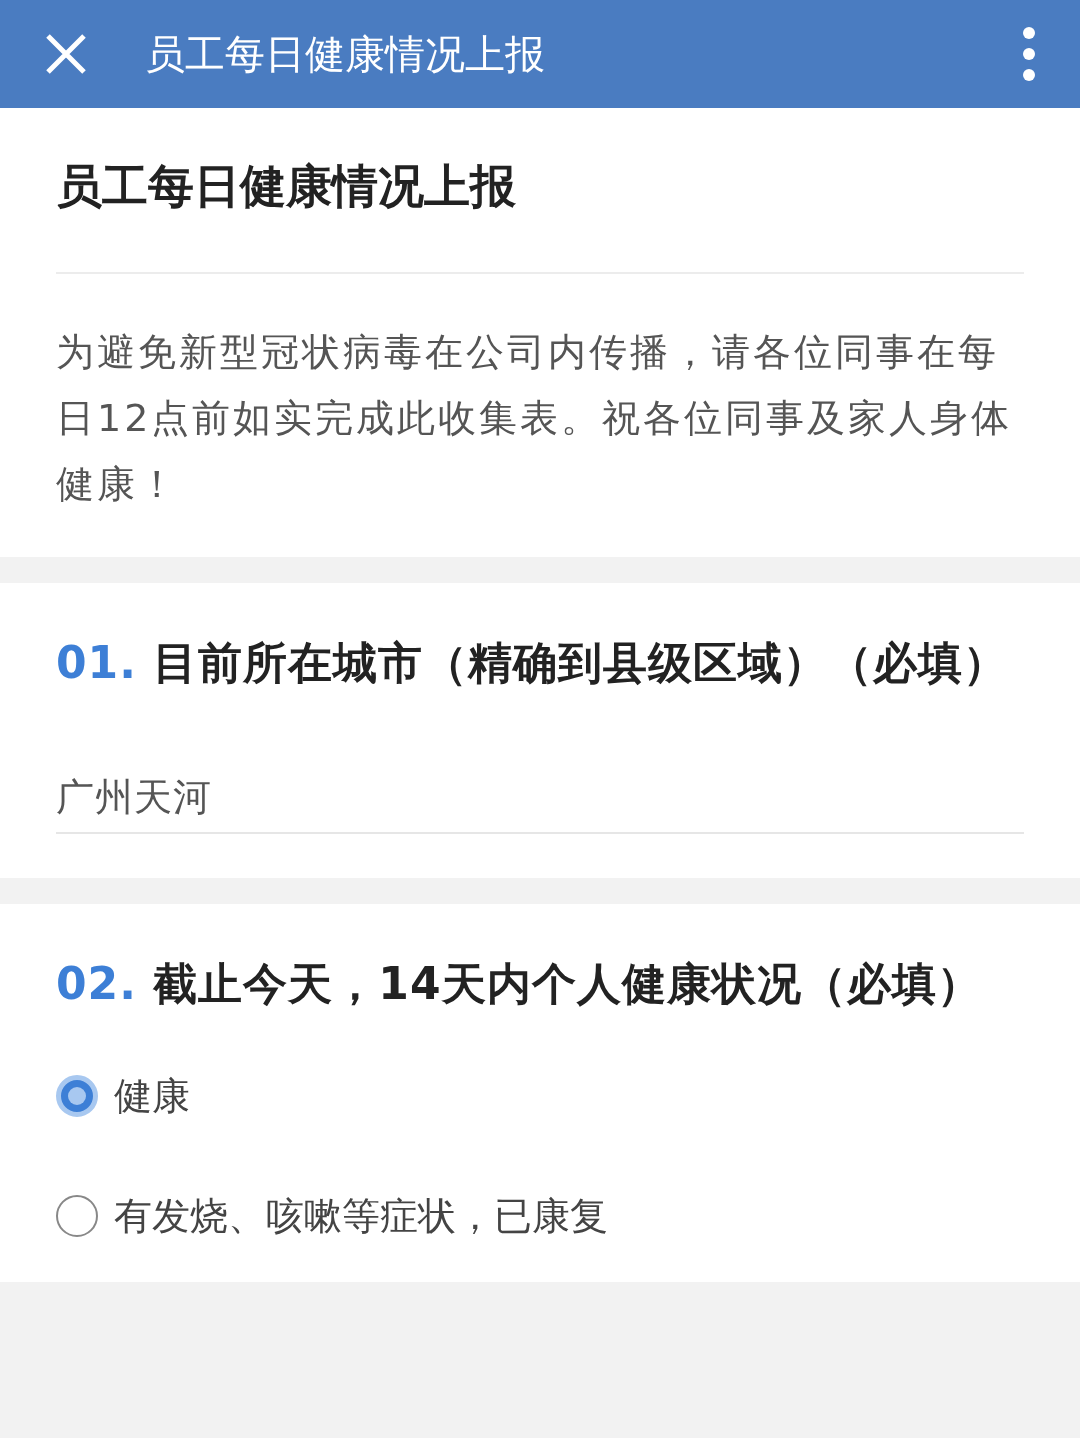 This screenshot has width=1080, height=1438. I want to click on window-title: 员工每日健康情况上报, so click(345, 54).